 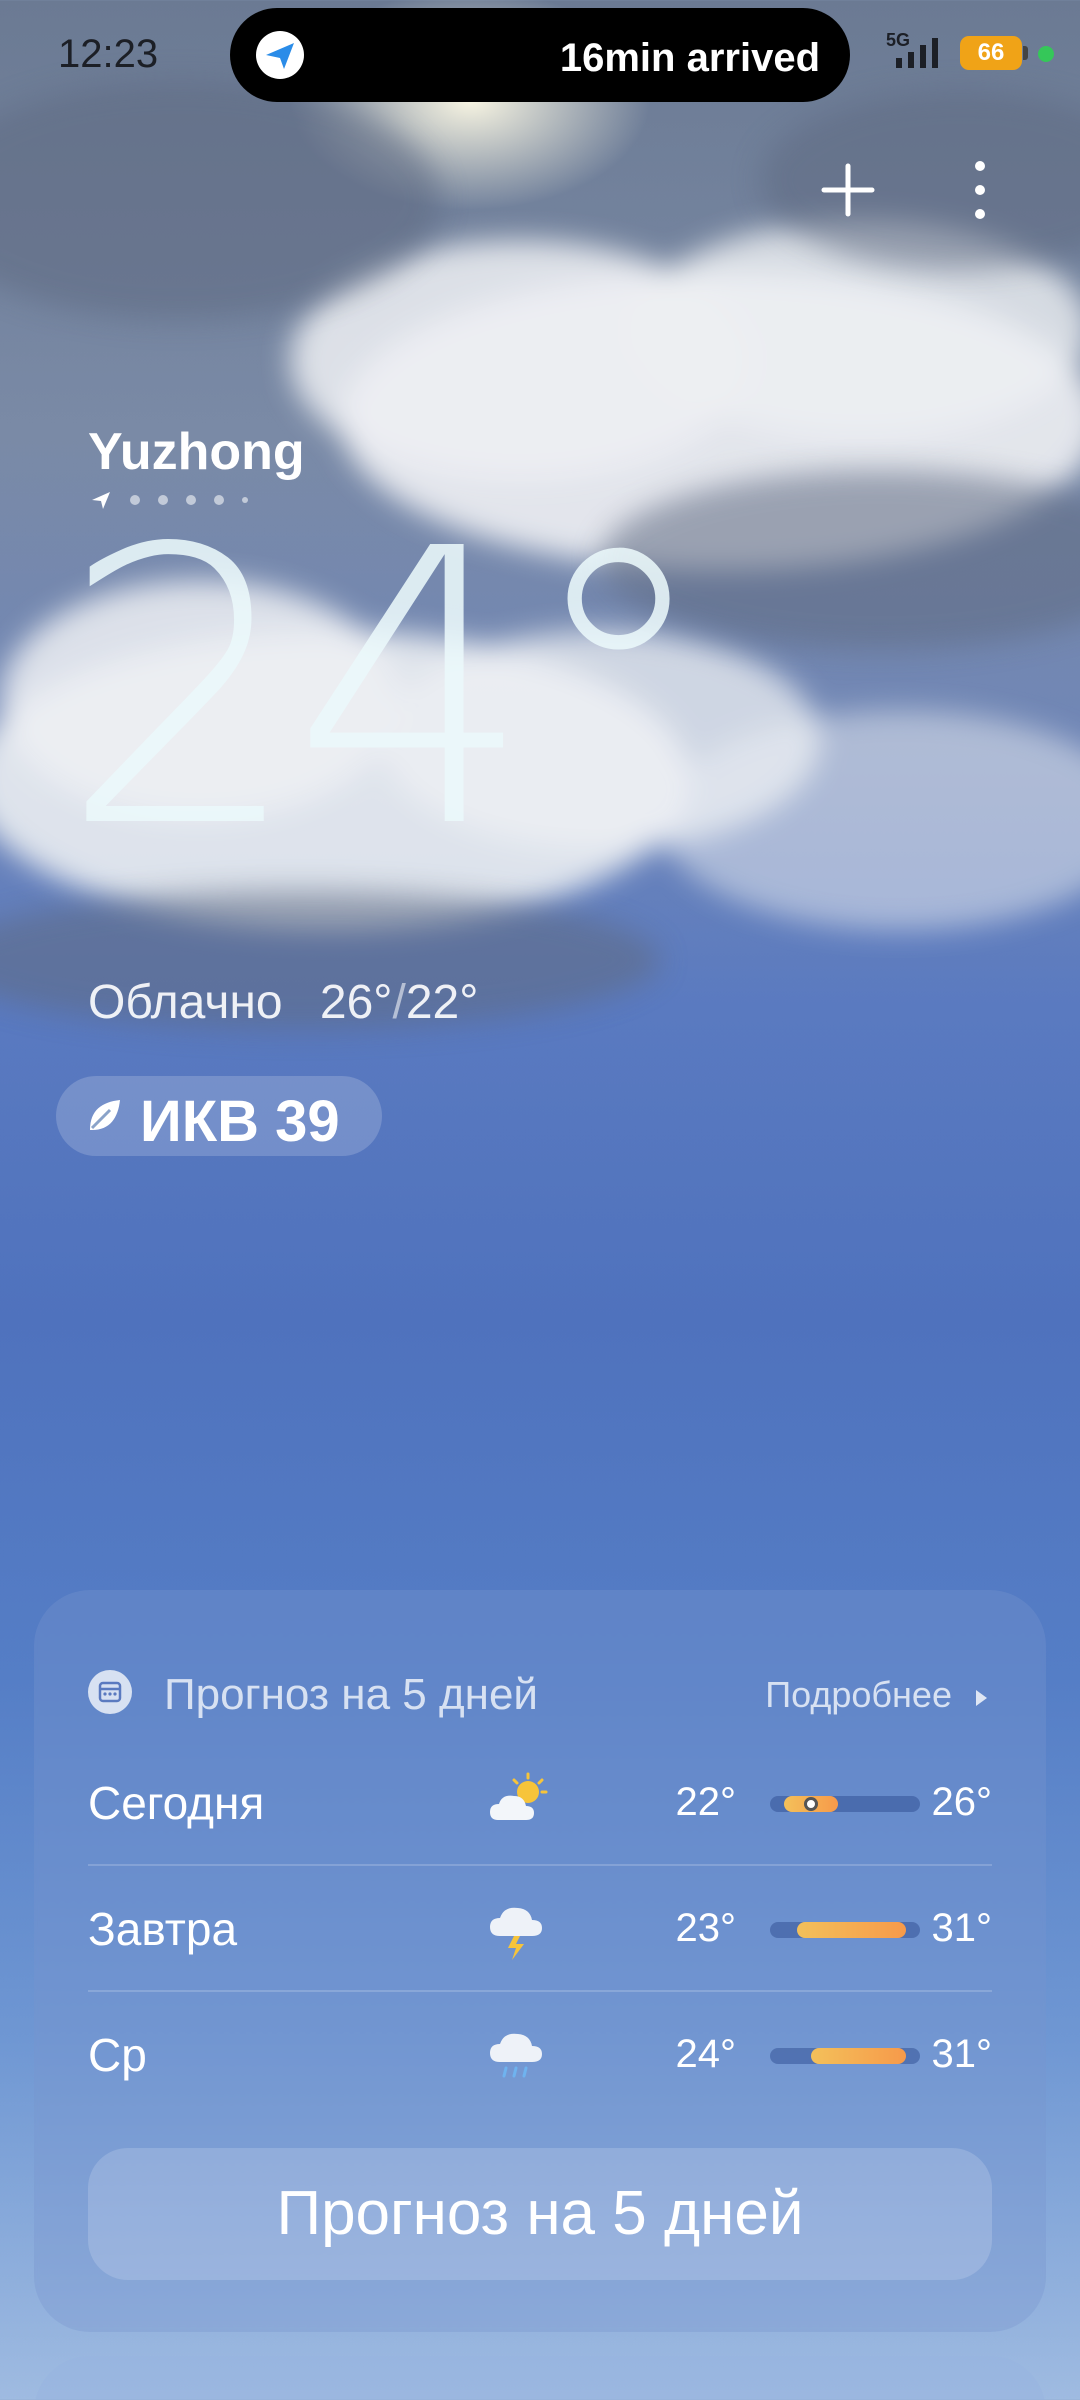 What do you see at coordinates (1046, 54) in the screenshot?
I see `privacy-indicator` at bounding box center [1046, 54].